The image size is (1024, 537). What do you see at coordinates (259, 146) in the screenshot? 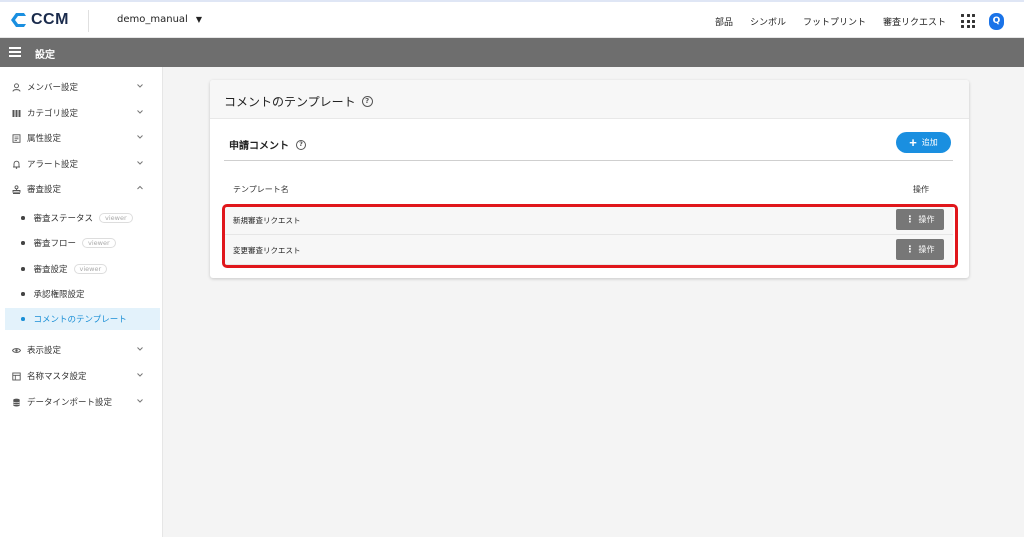
I see `section-title-text: 申請コメント` at bounding box center [259, 146].